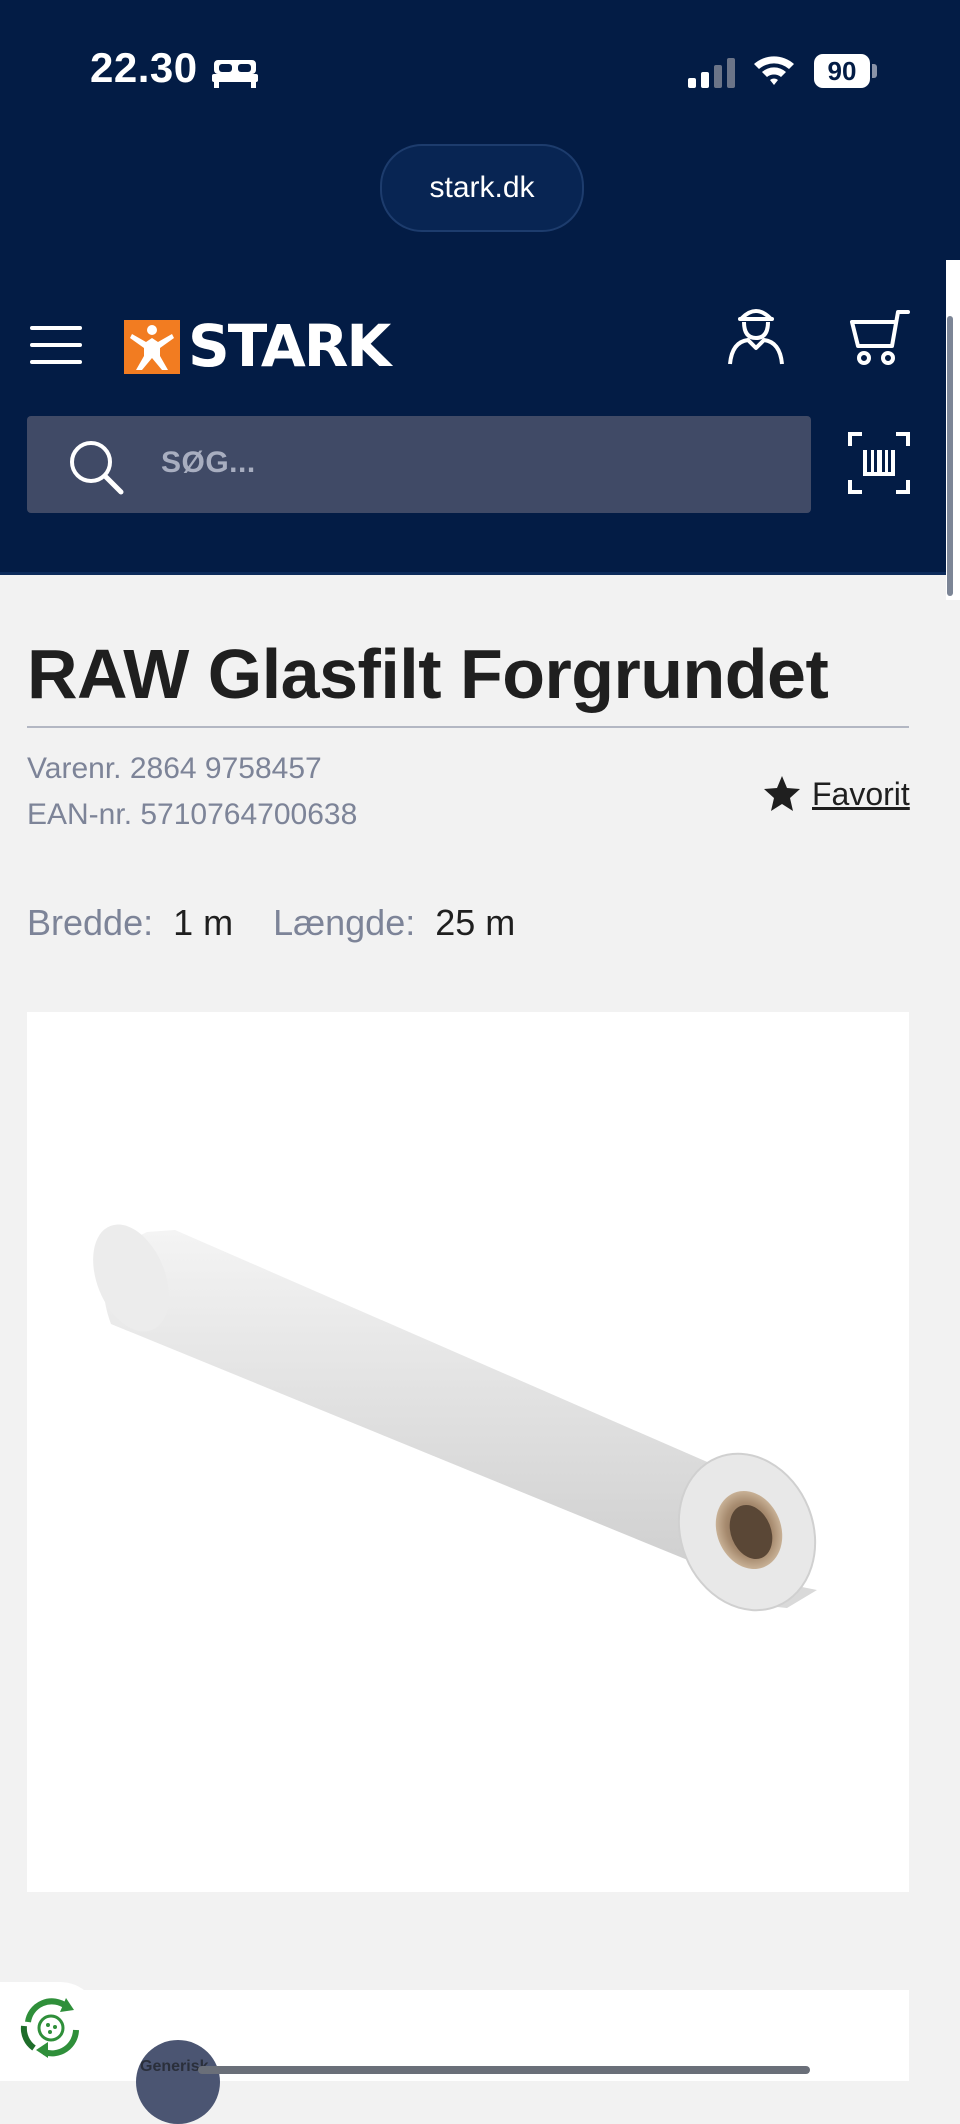 The image size is (960, 2124). What do you see at coordinates (97, 468) in the screenshot?
I see `search-icon` at bounding box center [97, 468].